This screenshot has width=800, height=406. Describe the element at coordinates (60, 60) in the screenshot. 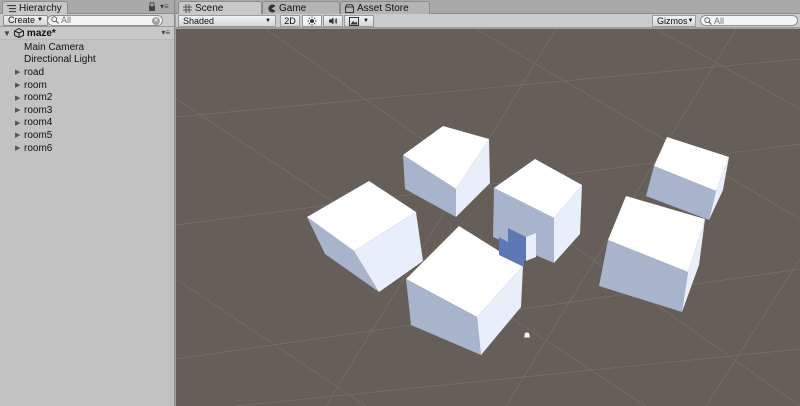

I see `list-item-label: Directional Light` at that location.